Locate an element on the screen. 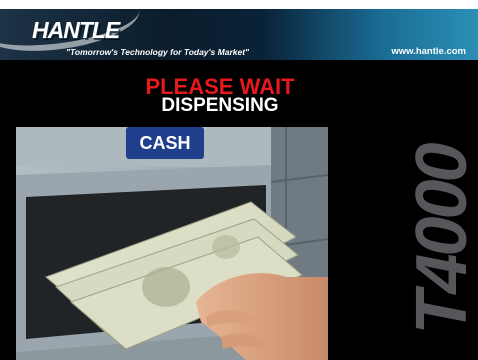 Image resolution: width=478 pixels, height=360 pixels. brand-logo: HANTLE is located at coordinates (76, 30).